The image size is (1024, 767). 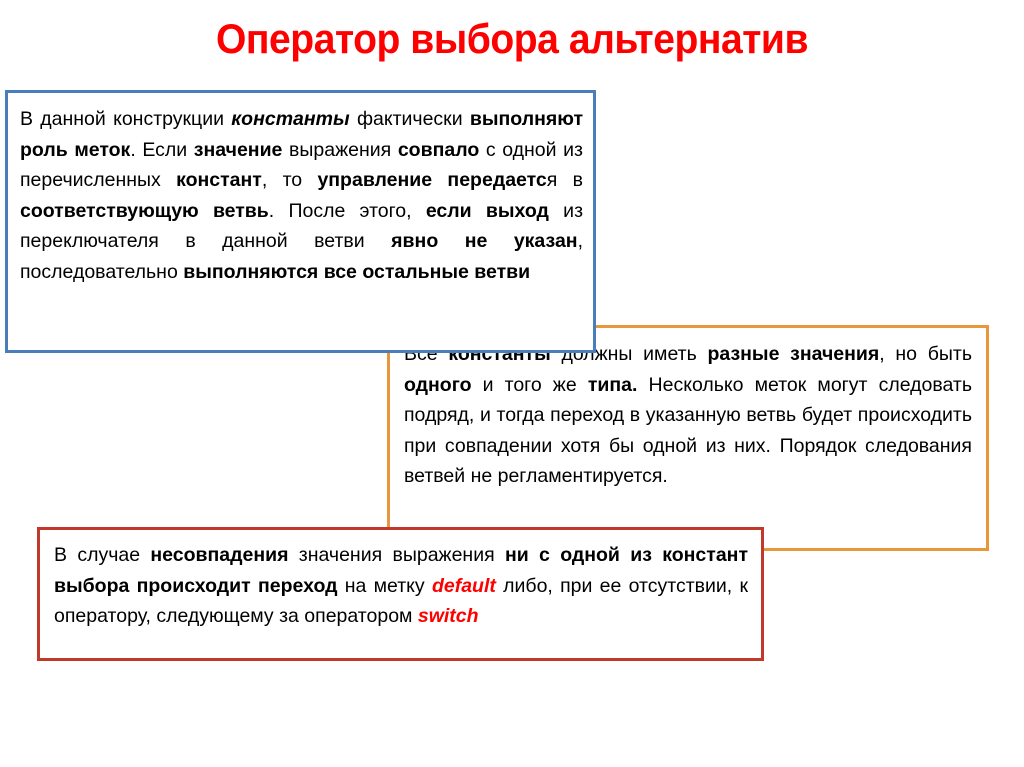 What do you see at coordinates (438, 384) in the screenshot?
I see `text-run-strong: одного` at bounding box center [438, 384].